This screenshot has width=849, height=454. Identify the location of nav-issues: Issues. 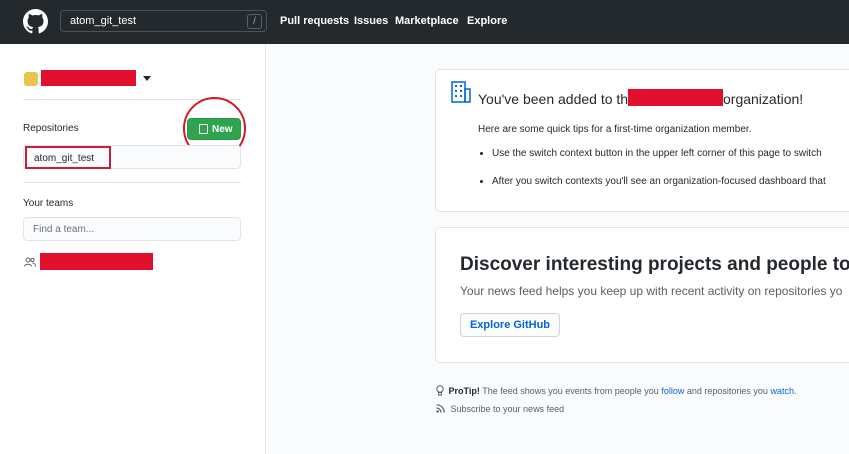
(371, 21).